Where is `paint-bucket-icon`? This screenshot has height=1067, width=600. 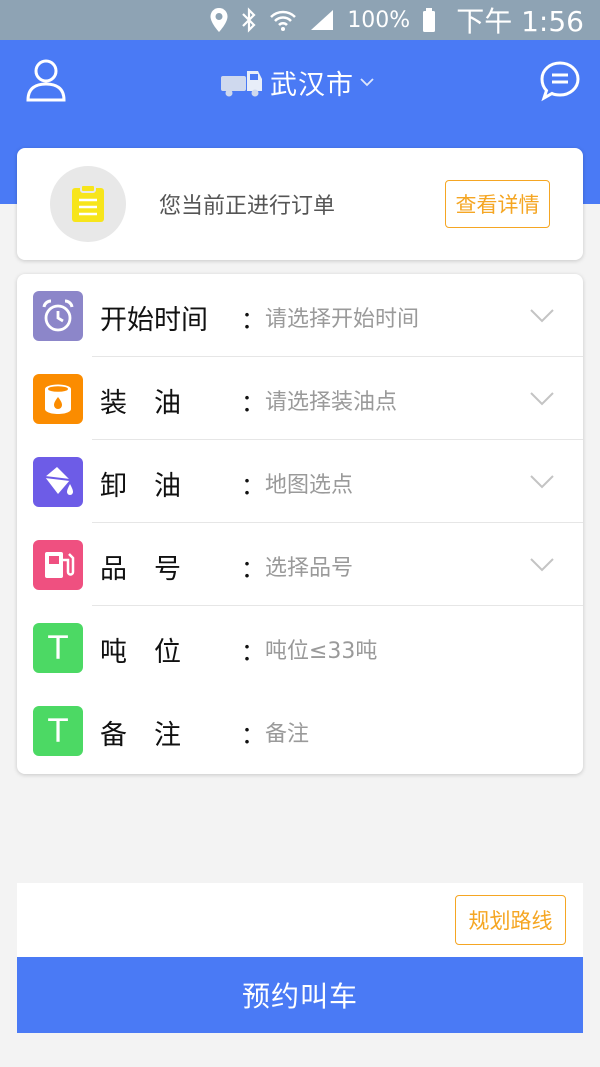
paint-bucket-icon is located at coordinates (58, 482).